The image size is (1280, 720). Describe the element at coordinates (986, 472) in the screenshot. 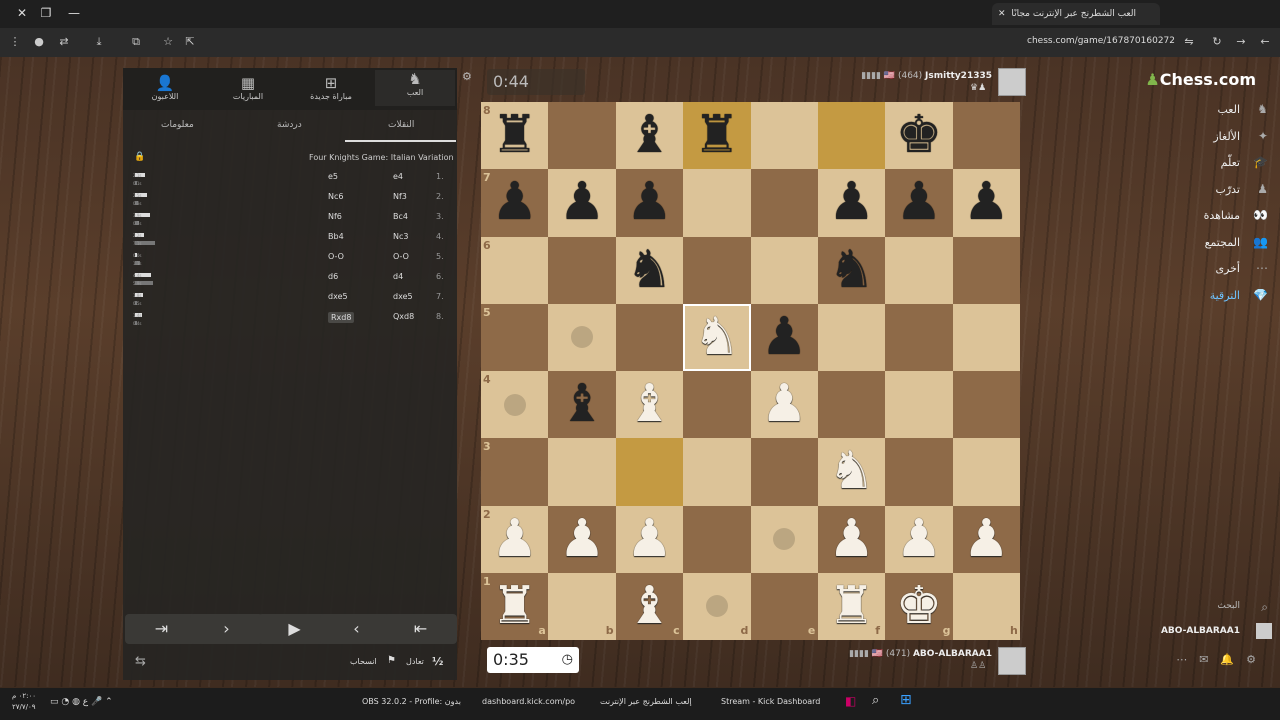

I see `square-h3` at that location.